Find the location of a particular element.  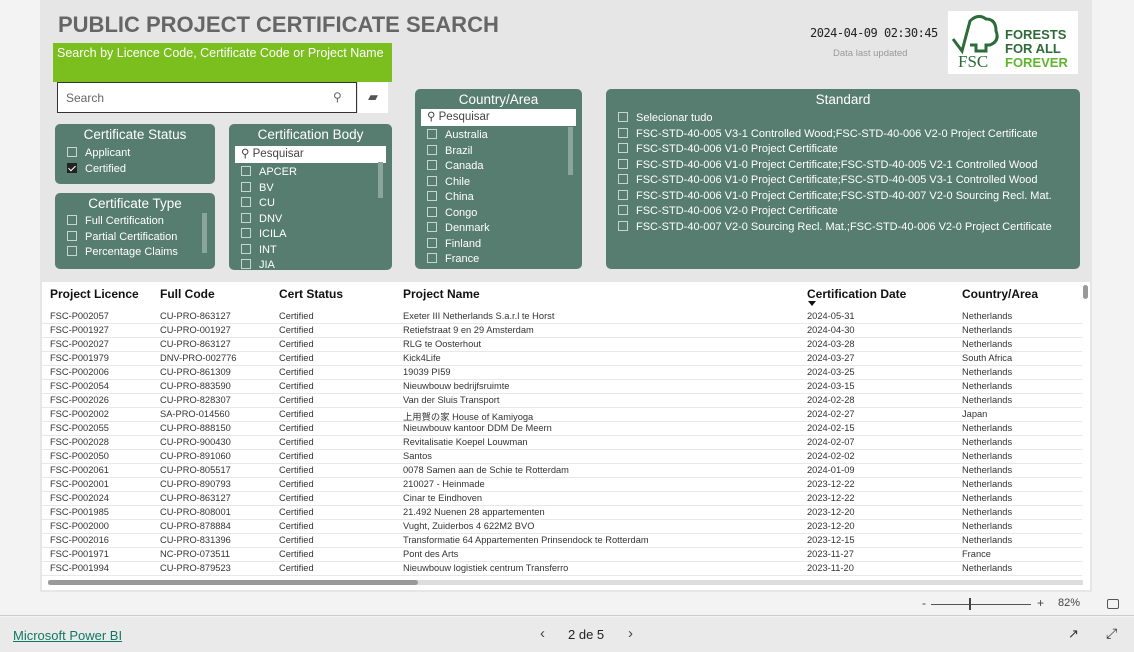

filter-option: Congo is located at coordinates (498, 214).